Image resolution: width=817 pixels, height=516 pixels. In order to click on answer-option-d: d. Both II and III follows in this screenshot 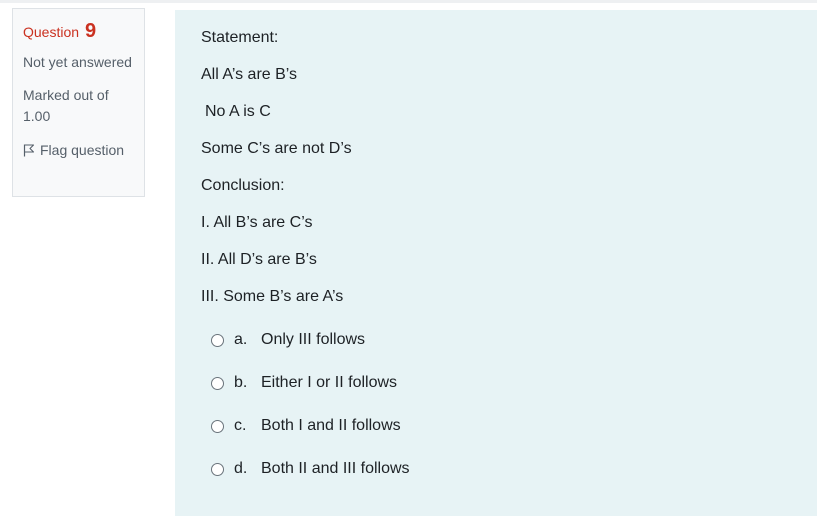, I will do `click(514, 469)`.